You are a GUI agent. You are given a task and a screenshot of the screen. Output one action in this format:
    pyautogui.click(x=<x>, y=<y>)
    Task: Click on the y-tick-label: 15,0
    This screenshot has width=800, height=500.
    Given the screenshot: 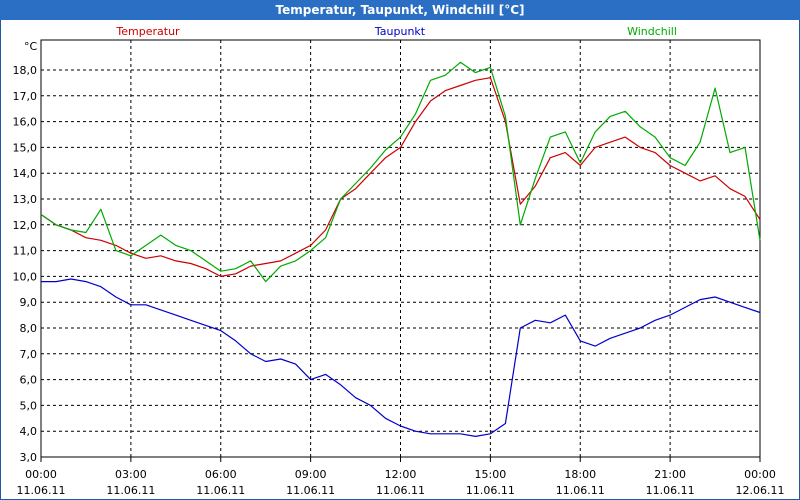 What is the action you would take?
    pyautogui.click(x=25, y=147)
    